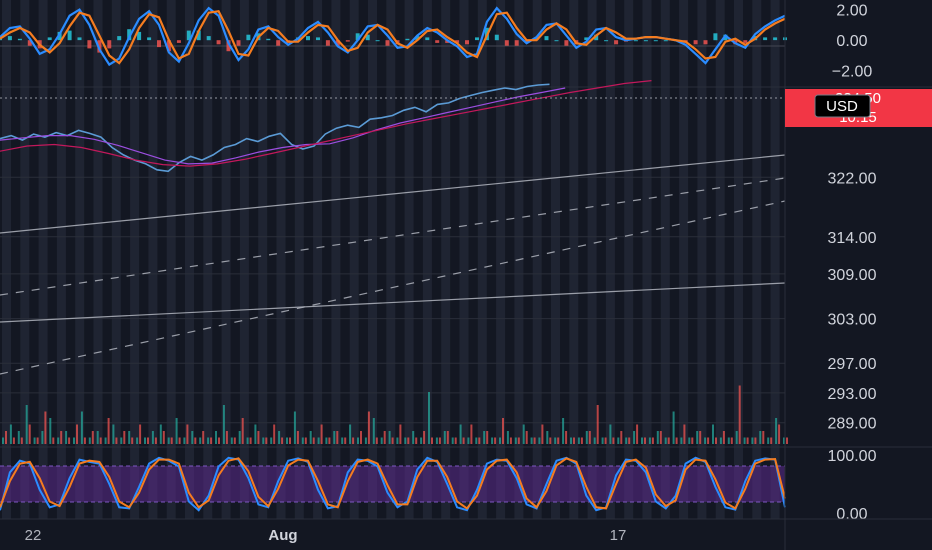 The image size is (932, 550). Describe the element at coordinates (852, 394) in the screenshot. I see `price-tick-label: 293.00` at that location.